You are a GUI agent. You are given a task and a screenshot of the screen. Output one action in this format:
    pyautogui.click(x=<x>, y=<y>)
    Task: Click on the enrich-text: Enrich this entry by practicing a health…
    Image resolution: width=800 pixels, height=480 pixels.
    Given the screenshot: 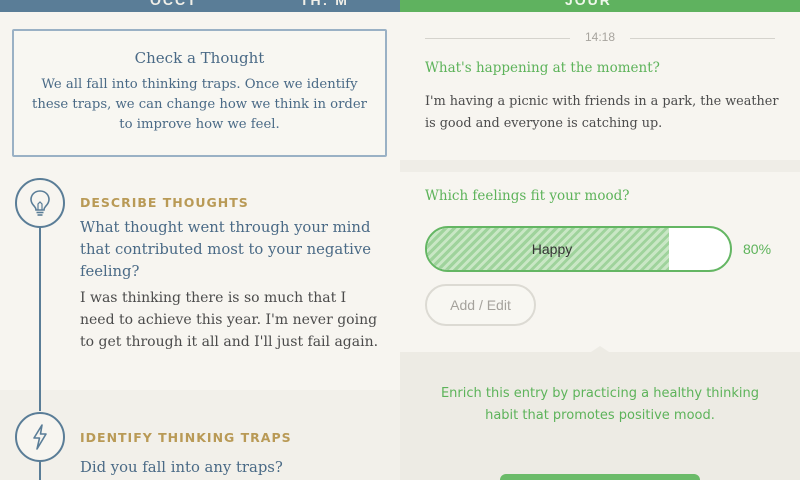 What is the action you would take?
    pyautogui.click(x=600, y=404)
    